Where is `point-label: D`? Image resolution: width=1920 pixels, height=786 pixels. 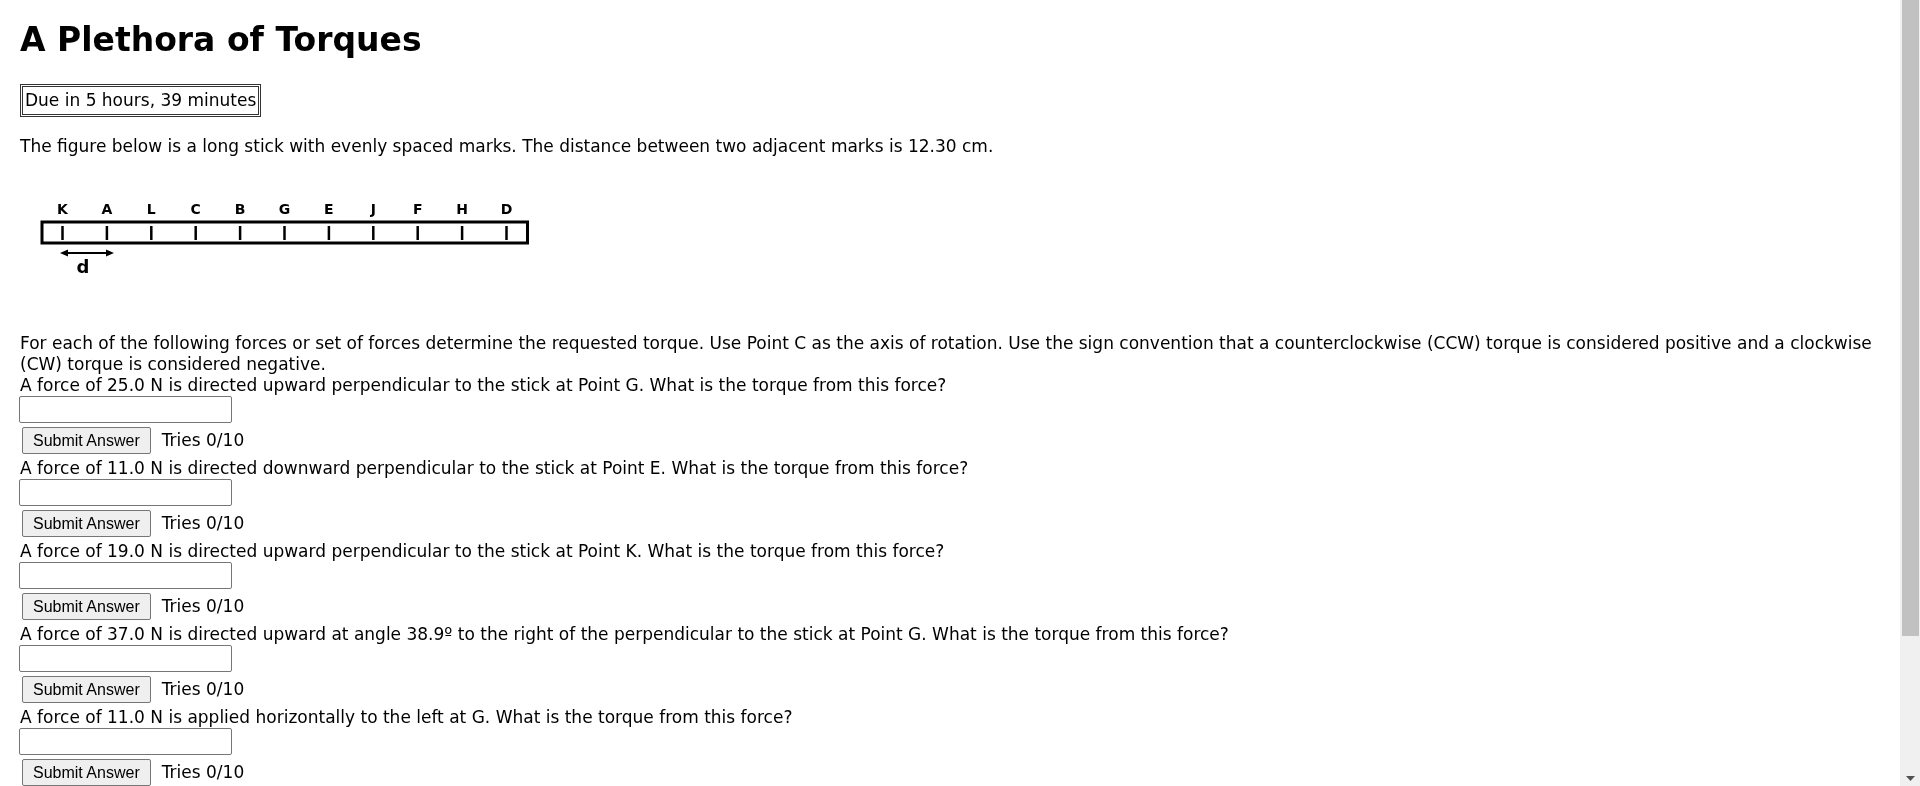
point-label: D is located at coordinates (506, 209).